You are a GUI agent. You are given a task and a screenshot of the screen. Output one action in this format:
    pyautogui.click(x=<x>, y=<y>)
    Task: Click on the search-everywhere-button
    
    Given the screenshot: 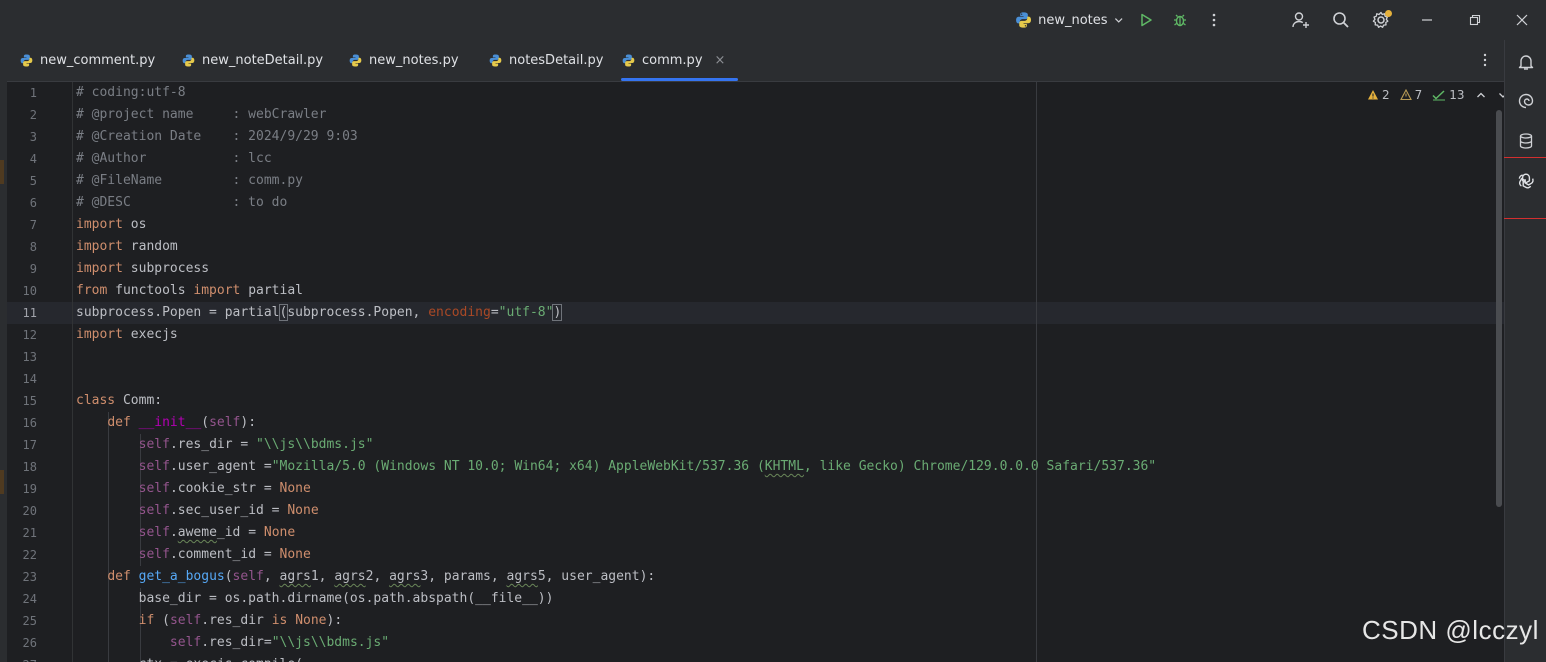 What is the action you would take?
    pyautogui.click(x=1341, y=20)
    